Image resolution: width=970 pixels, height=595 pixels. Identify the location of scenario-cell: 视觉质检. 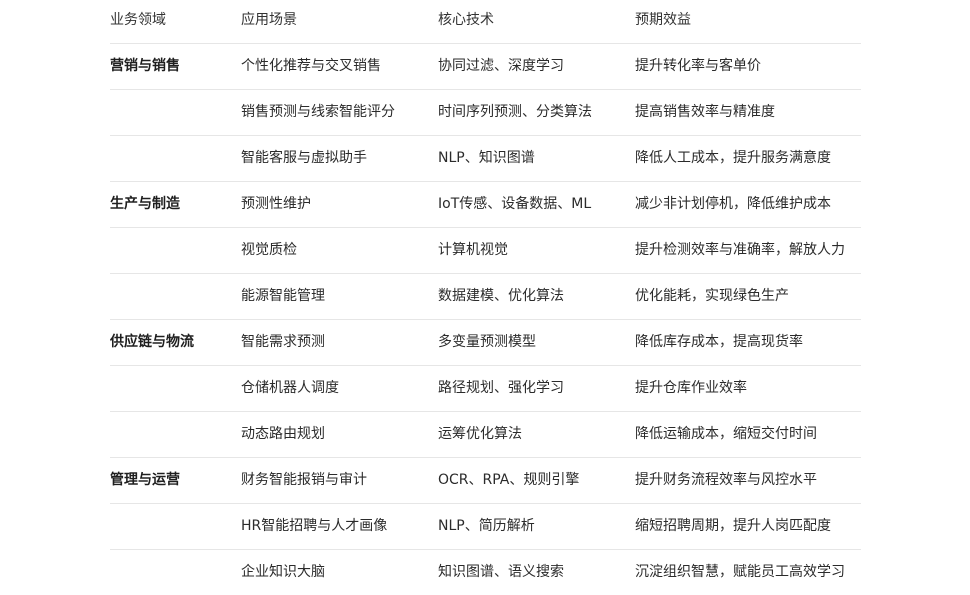
(269, 250).